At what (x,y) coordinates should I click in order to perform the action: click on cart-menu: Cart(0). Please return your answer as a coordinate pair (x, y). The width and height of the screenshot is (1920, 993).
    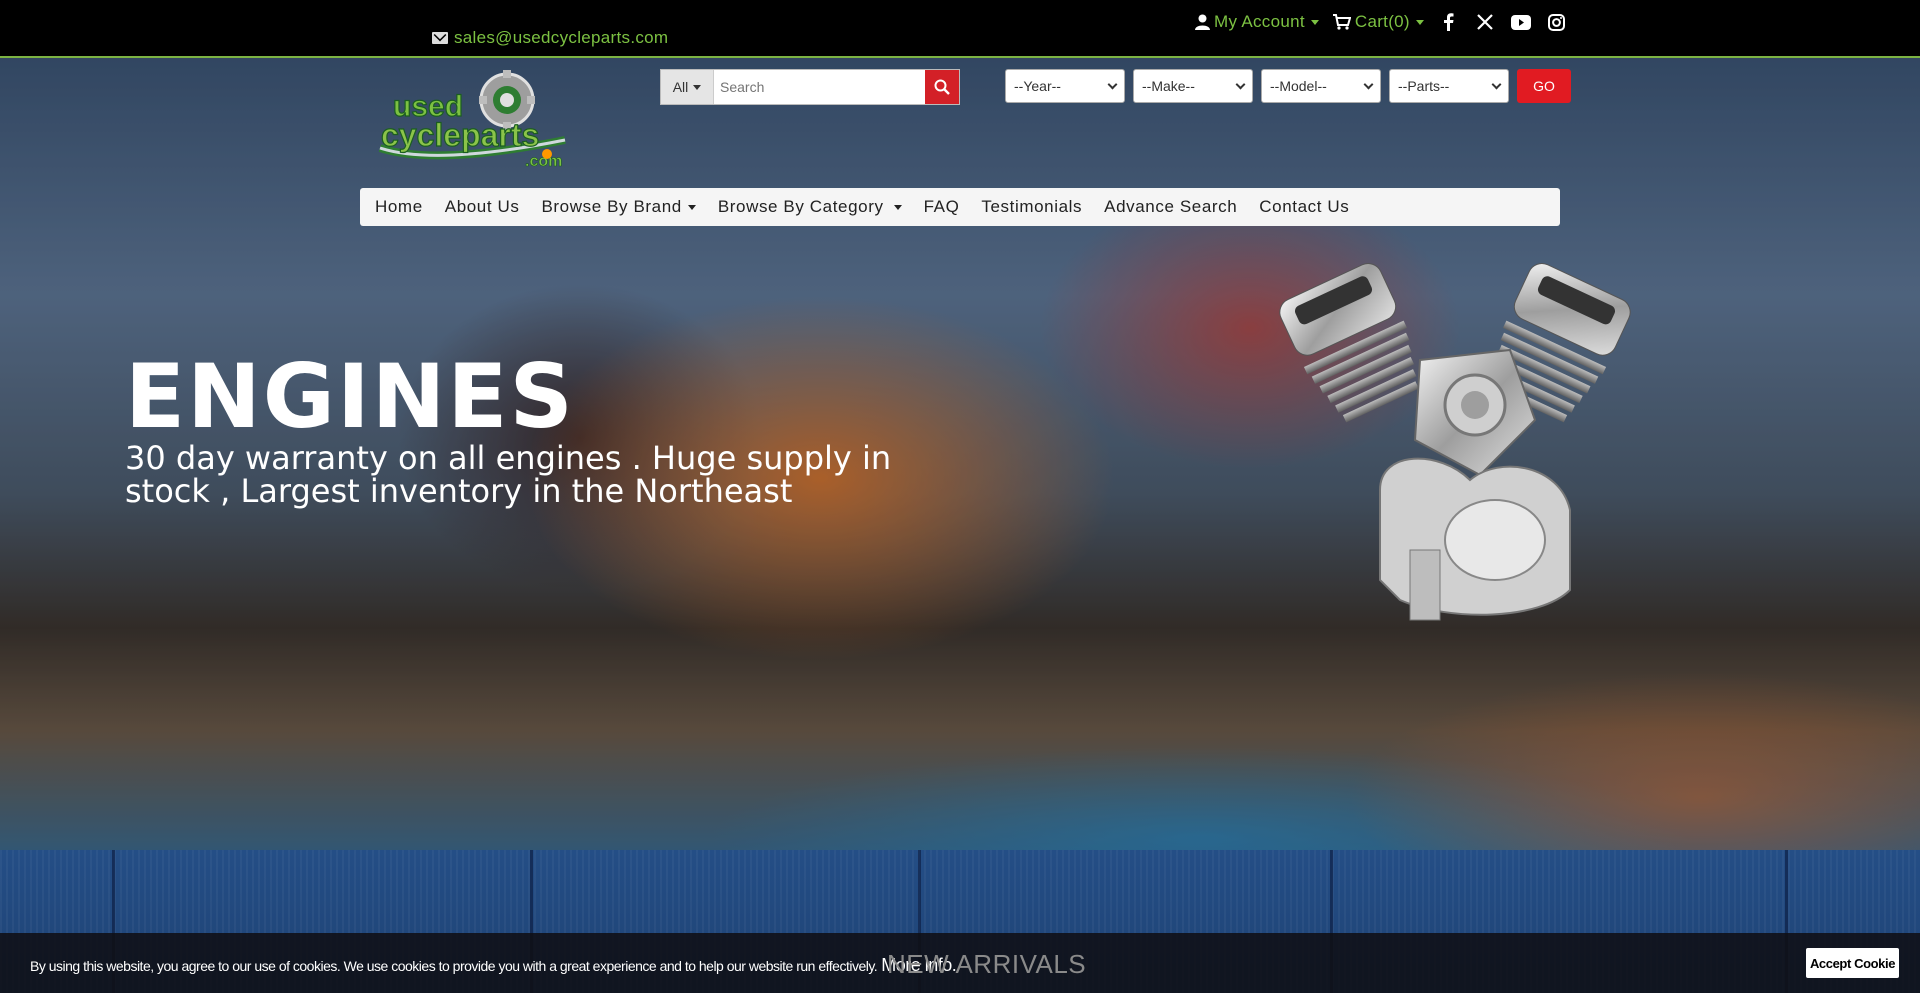
    Looking at the image, I should click on (1378, 22).